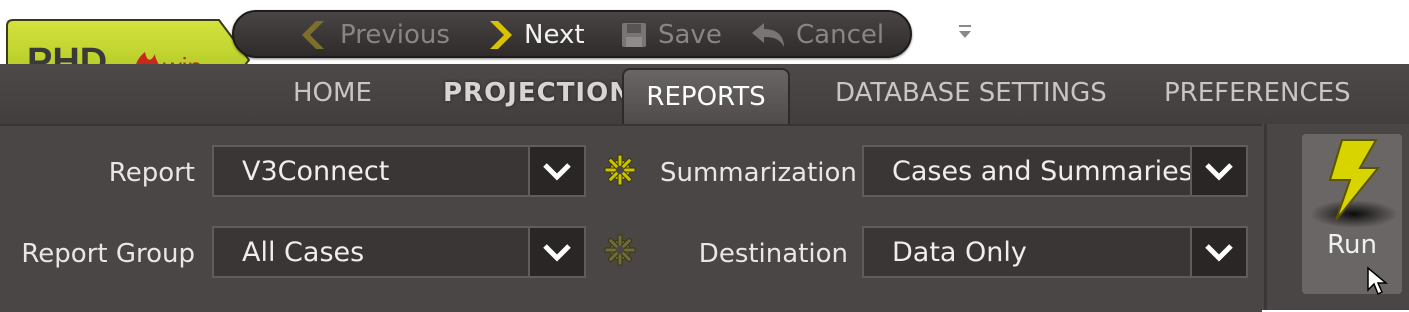 The height and width of the screenshot is (312, 1409). What do you see at coordinates (399, 252) in the screenshot?
I see `report-group-dropdown: All Cases` at bounding box center [399, 252].